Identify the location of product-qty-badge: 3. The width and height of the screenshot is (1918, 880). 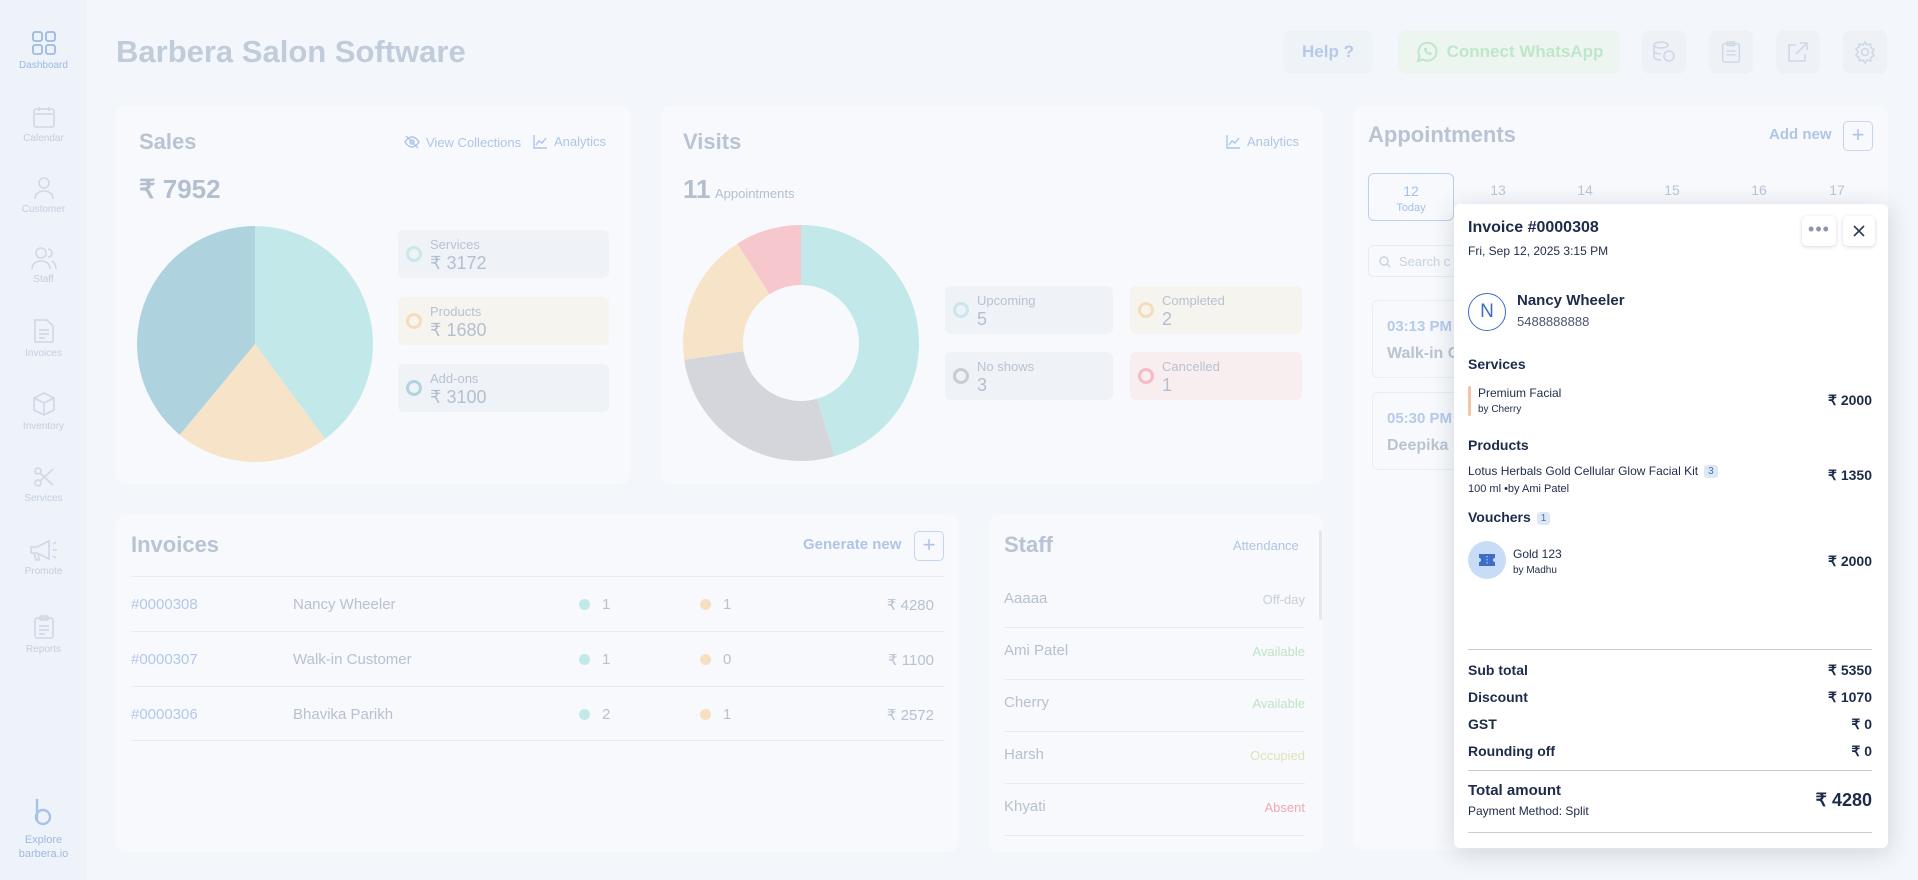
(1711, 471).